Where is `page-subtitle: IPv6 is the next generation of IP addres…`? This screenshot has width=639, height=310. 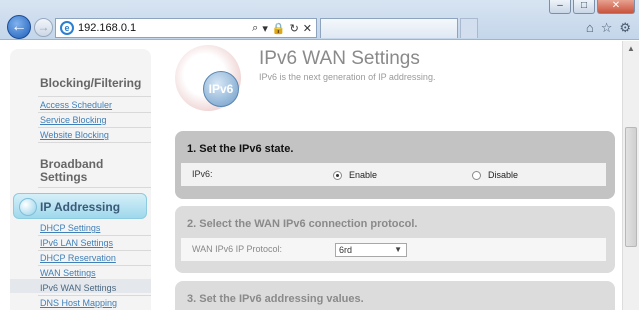
page-subtitle: IPv6 is the next generation of IP addres… is located at coordinates (347, 77).